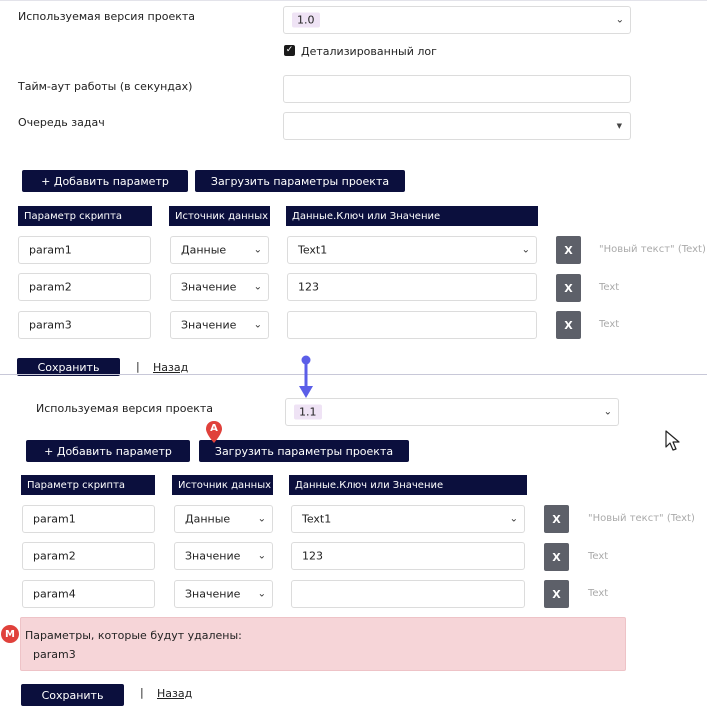  What do you see at coordinates (306, 20) in the screenshot?
I see `version-value: 1.0` at bounding box center [306, 20].